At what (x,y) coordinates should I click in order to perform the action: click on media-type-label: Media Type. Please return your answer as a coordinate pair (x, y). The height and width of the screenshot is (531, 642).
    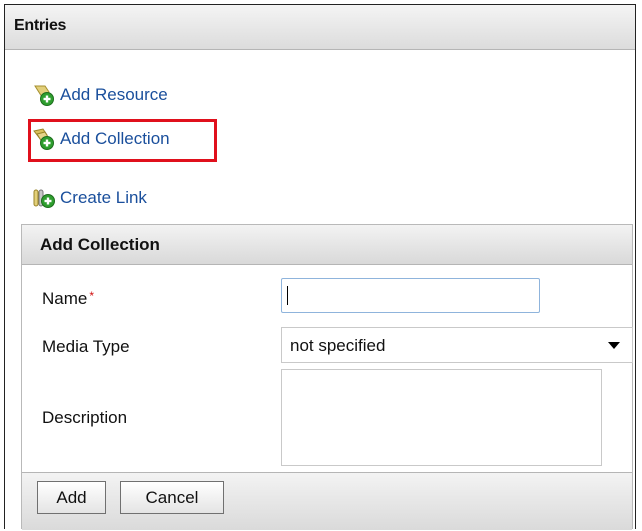
    Looking at the image, I should click on (86, 346).